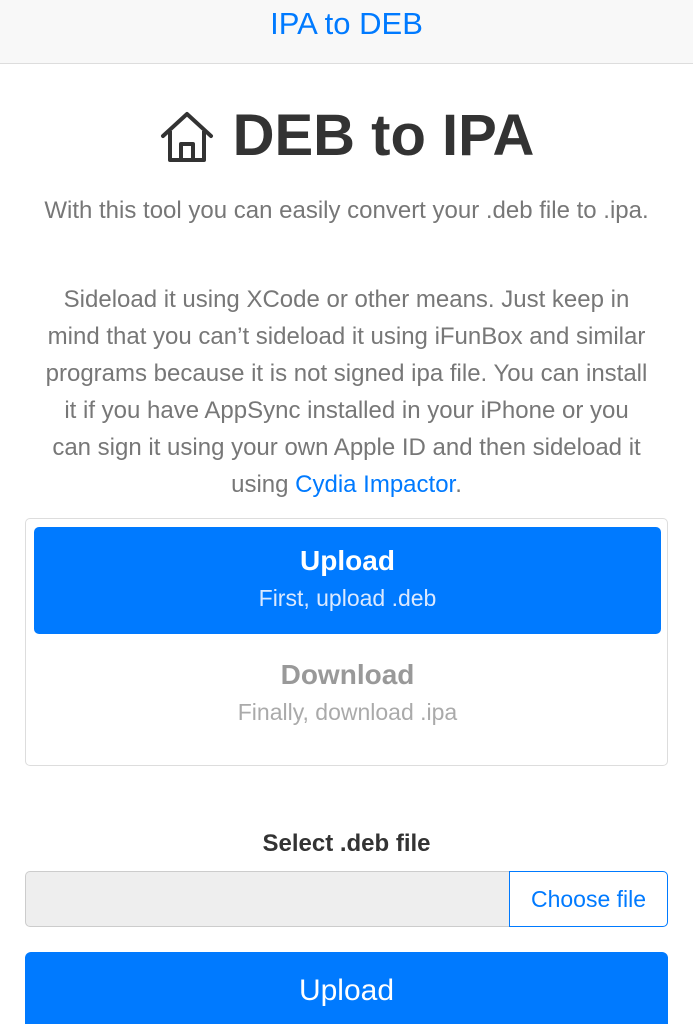 This screenshot has width=693, height=1024. Describe the element at coordinates (347, 674) in the screenshot. I see `step-download-title: Download` at that location.